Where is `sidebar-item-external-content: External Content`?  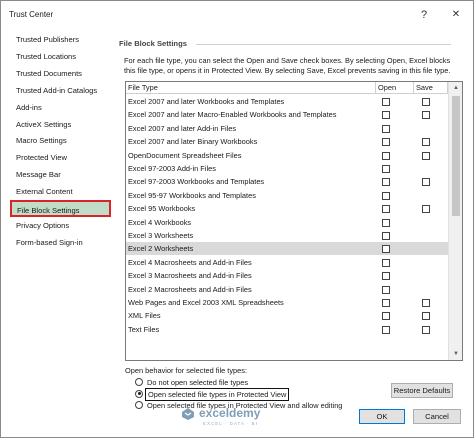 sidebar-item-external-content: External Content is located at coordinates (61, 191).